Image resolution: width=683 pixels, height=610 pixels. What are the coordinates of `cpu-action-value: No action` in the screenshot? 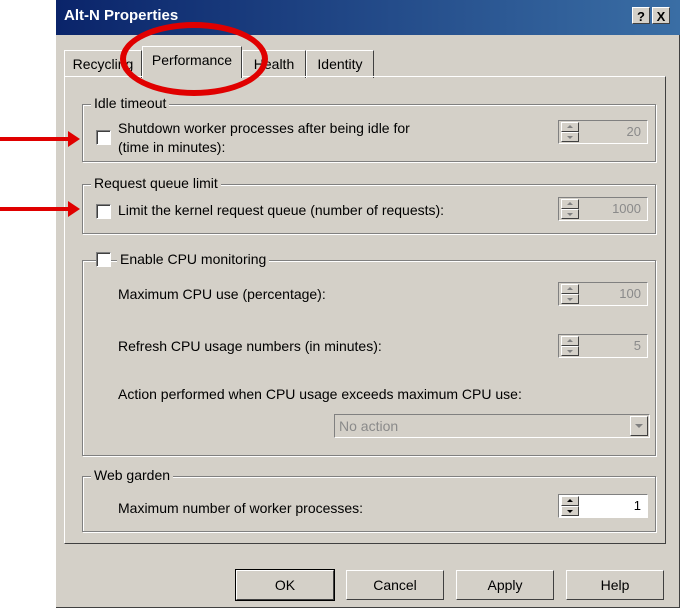 It's located at (369, 426).